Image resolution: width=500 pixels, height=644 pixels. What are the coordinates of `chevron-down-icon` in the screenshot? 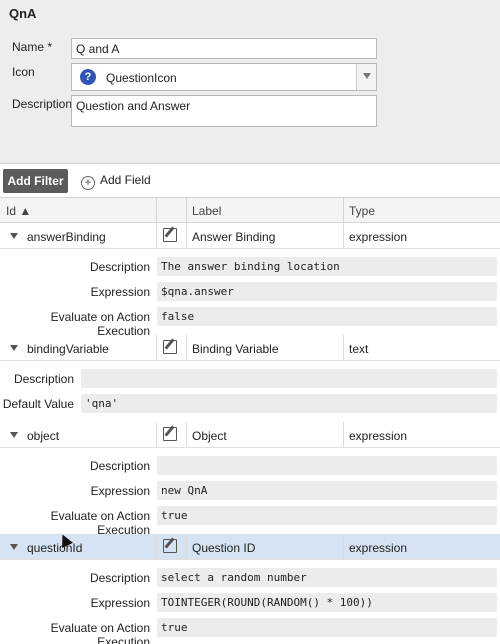 It's located at (367, 76).